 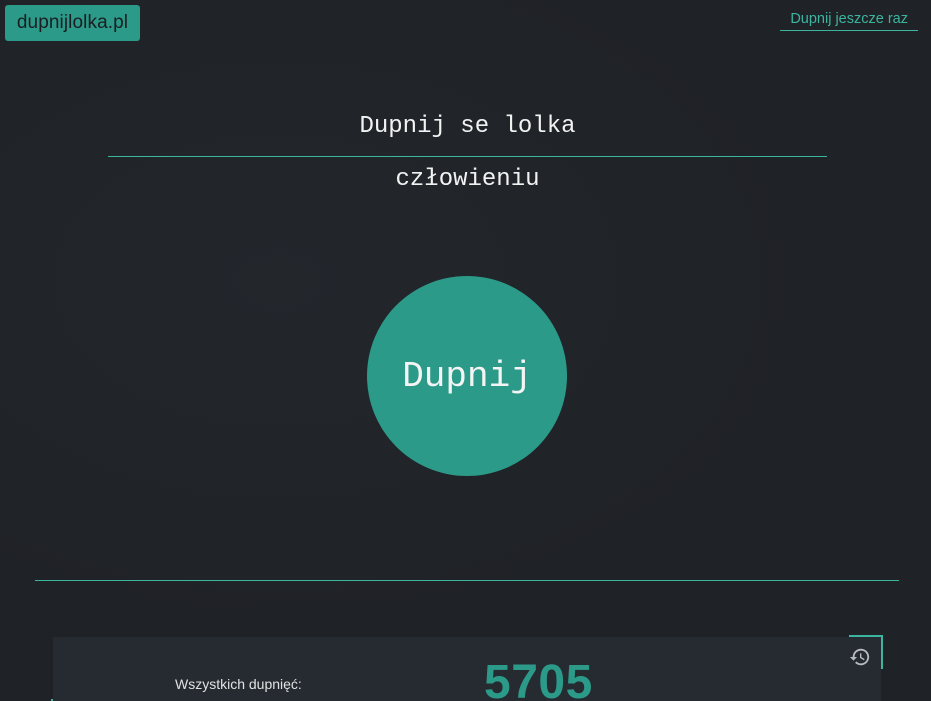 I want to click on headline-divider, so click(x=467, y=156).